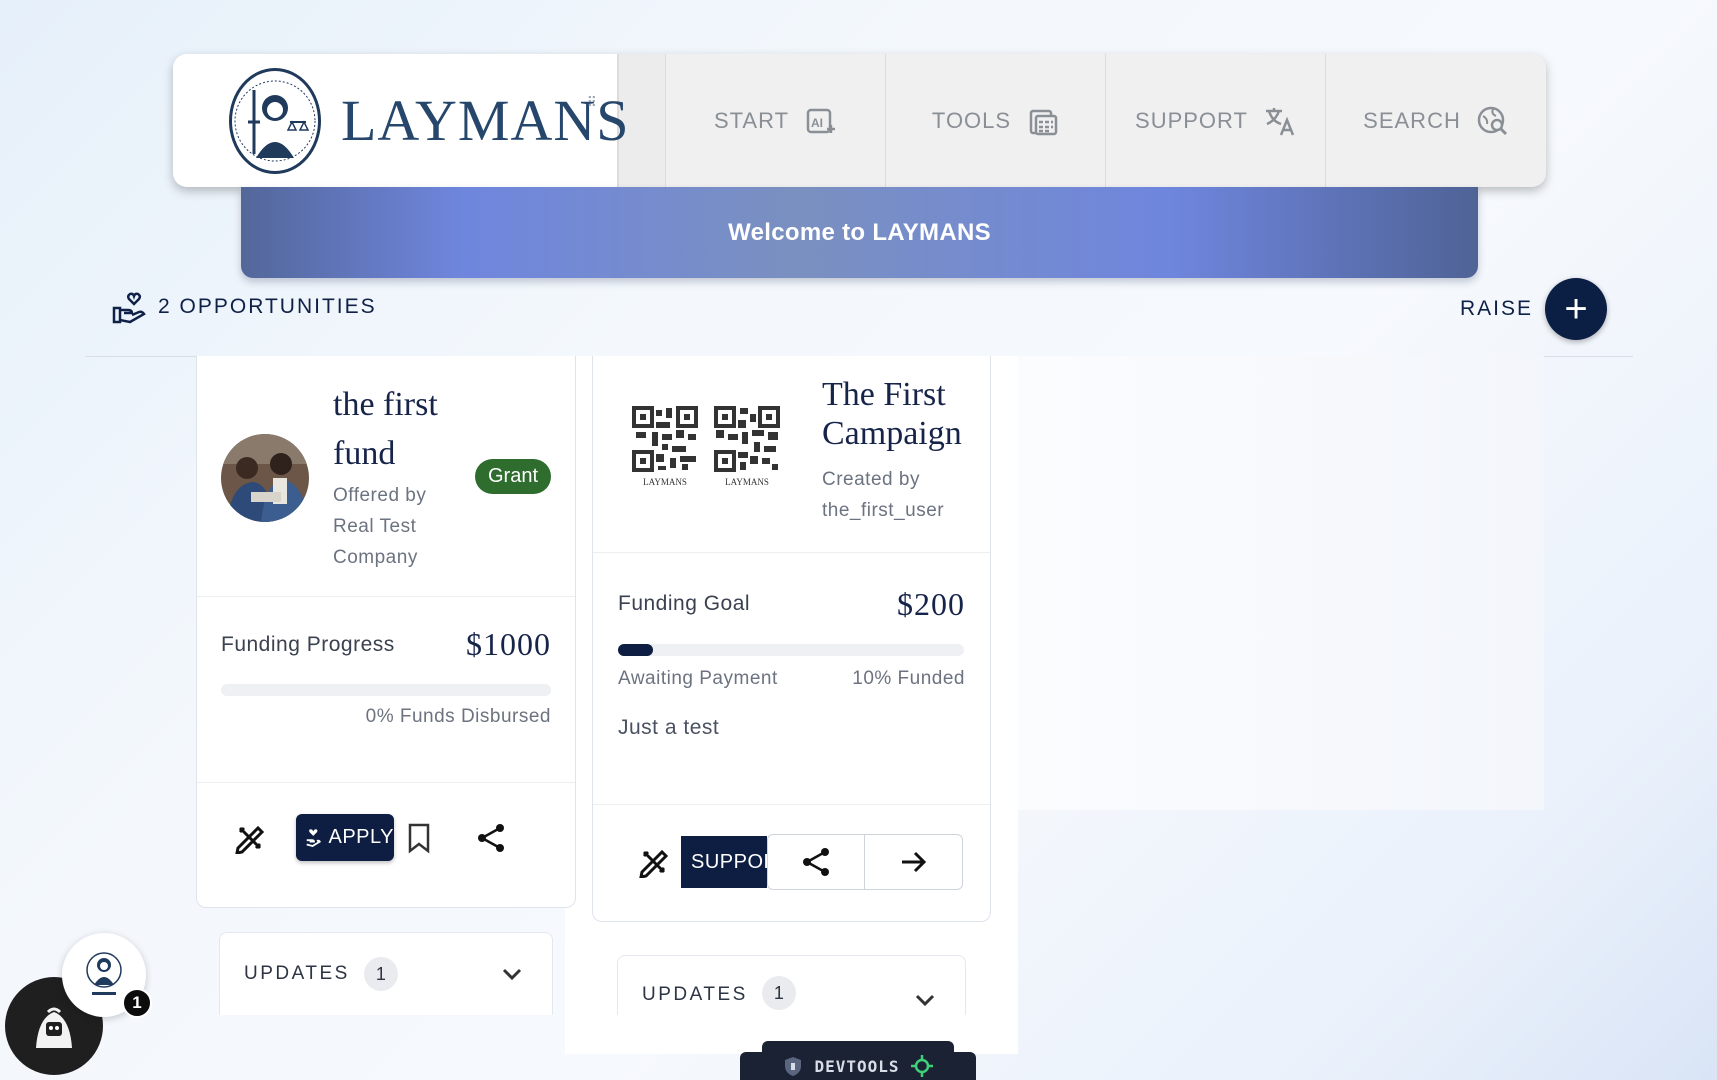 The width and height of the screenshot is (1717, 1080). I want to click on fund-title-line2: fund, so click(385, 453).